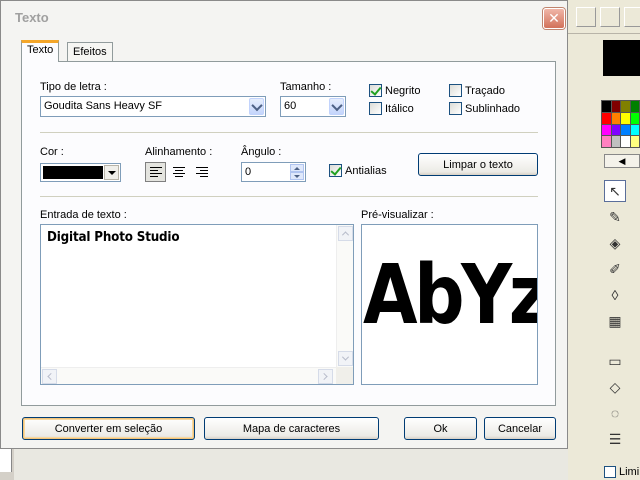  What do you see at coordinates (83, 215) in the screenshot?
I see `text-input-label: Entrada de texto :` at bounding box center [83, 215].